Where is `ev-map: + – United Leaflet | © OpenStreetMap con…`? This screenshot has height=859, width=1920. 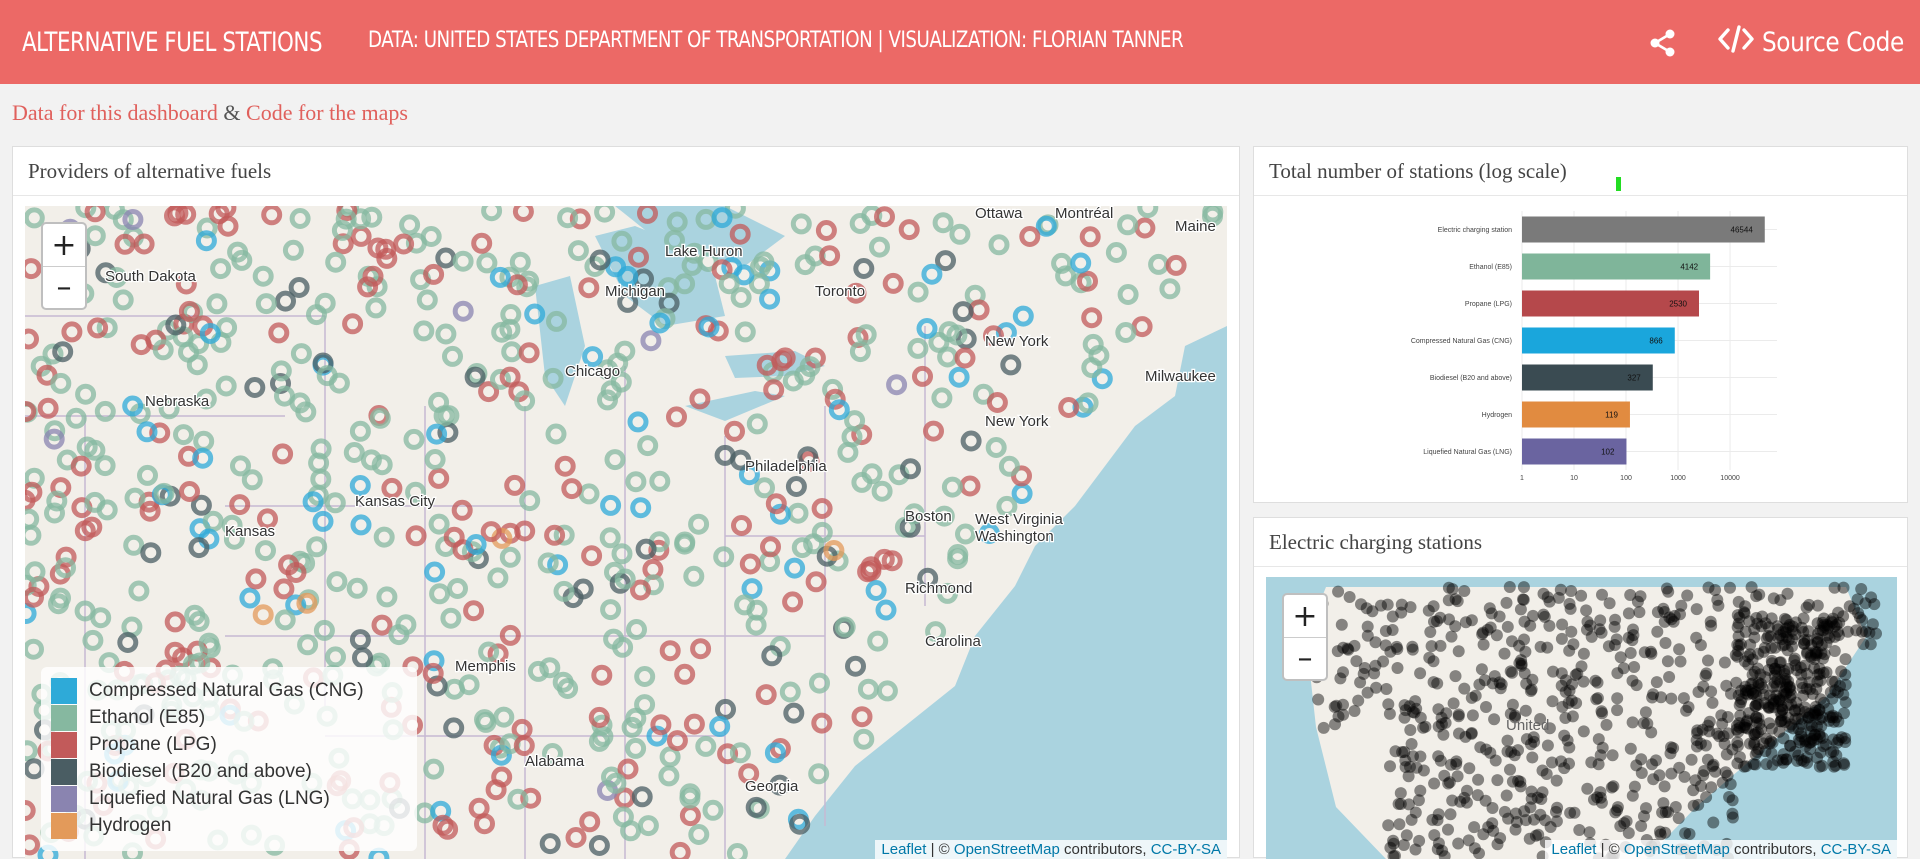
ev-map: + – United Leaflet | © OpenStreetMap con… is located at coordinates (1581, 718).